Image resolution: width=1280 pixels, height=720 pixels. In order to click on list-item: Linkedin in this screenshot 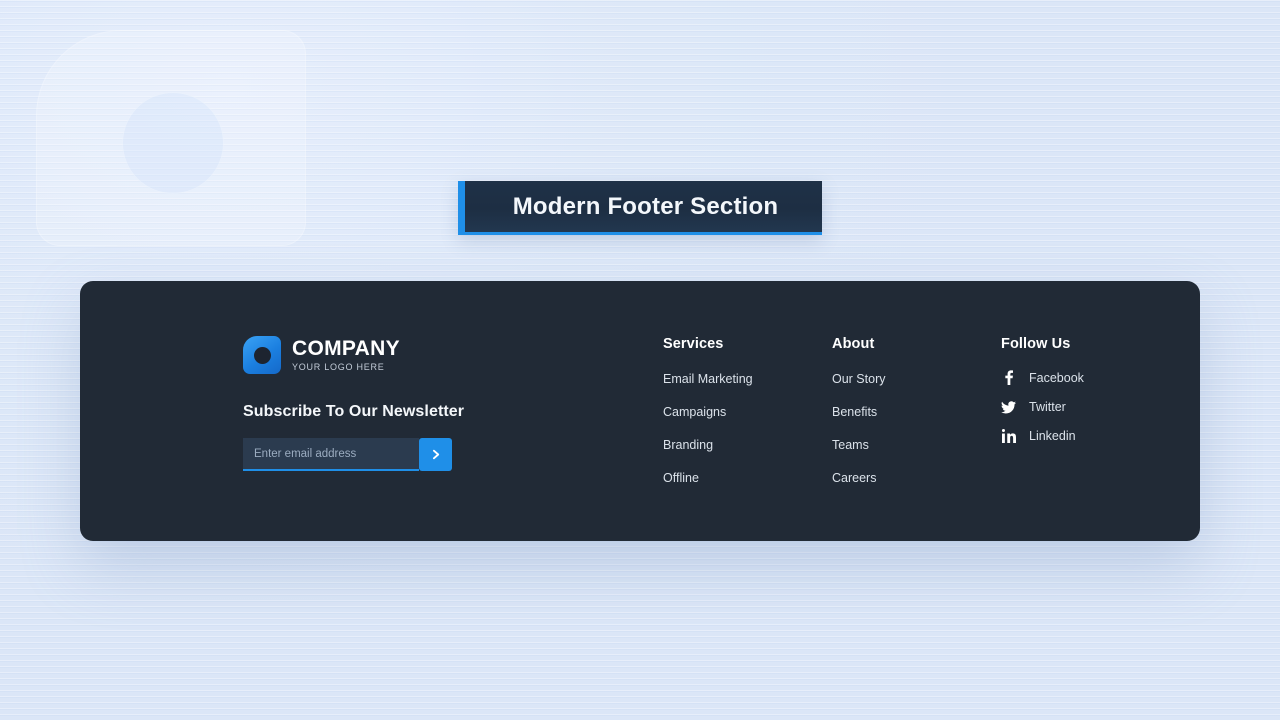, I will do `click(1081, 436)`.